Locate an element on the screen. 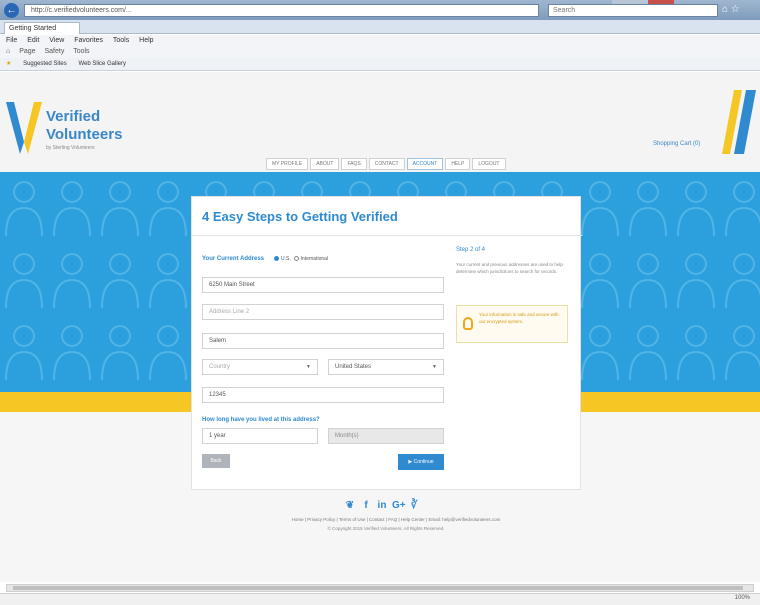 This screenshot has width=760, height=605. nav-item: HELP is located at coordinates (458, 164).